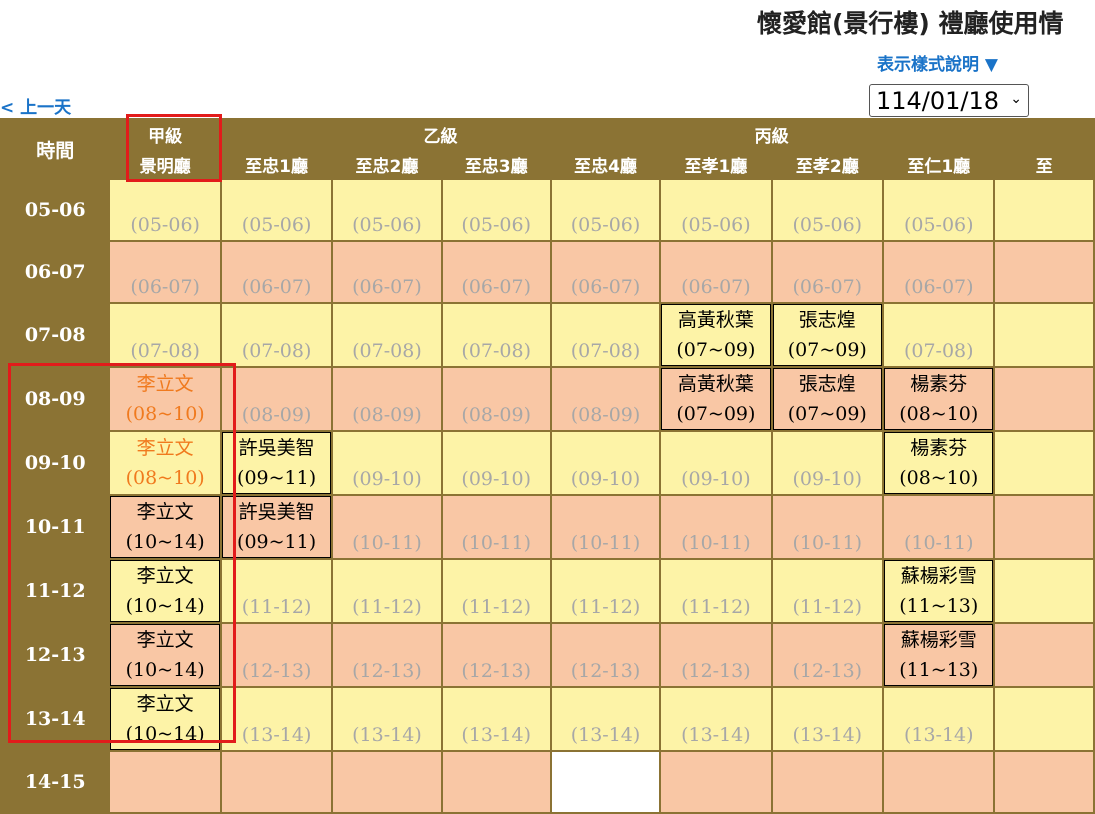  What do you see at coordinates (165, 640) in the screenshot?
I see `booking-name: 李立文` at bounding box center [165, 640].